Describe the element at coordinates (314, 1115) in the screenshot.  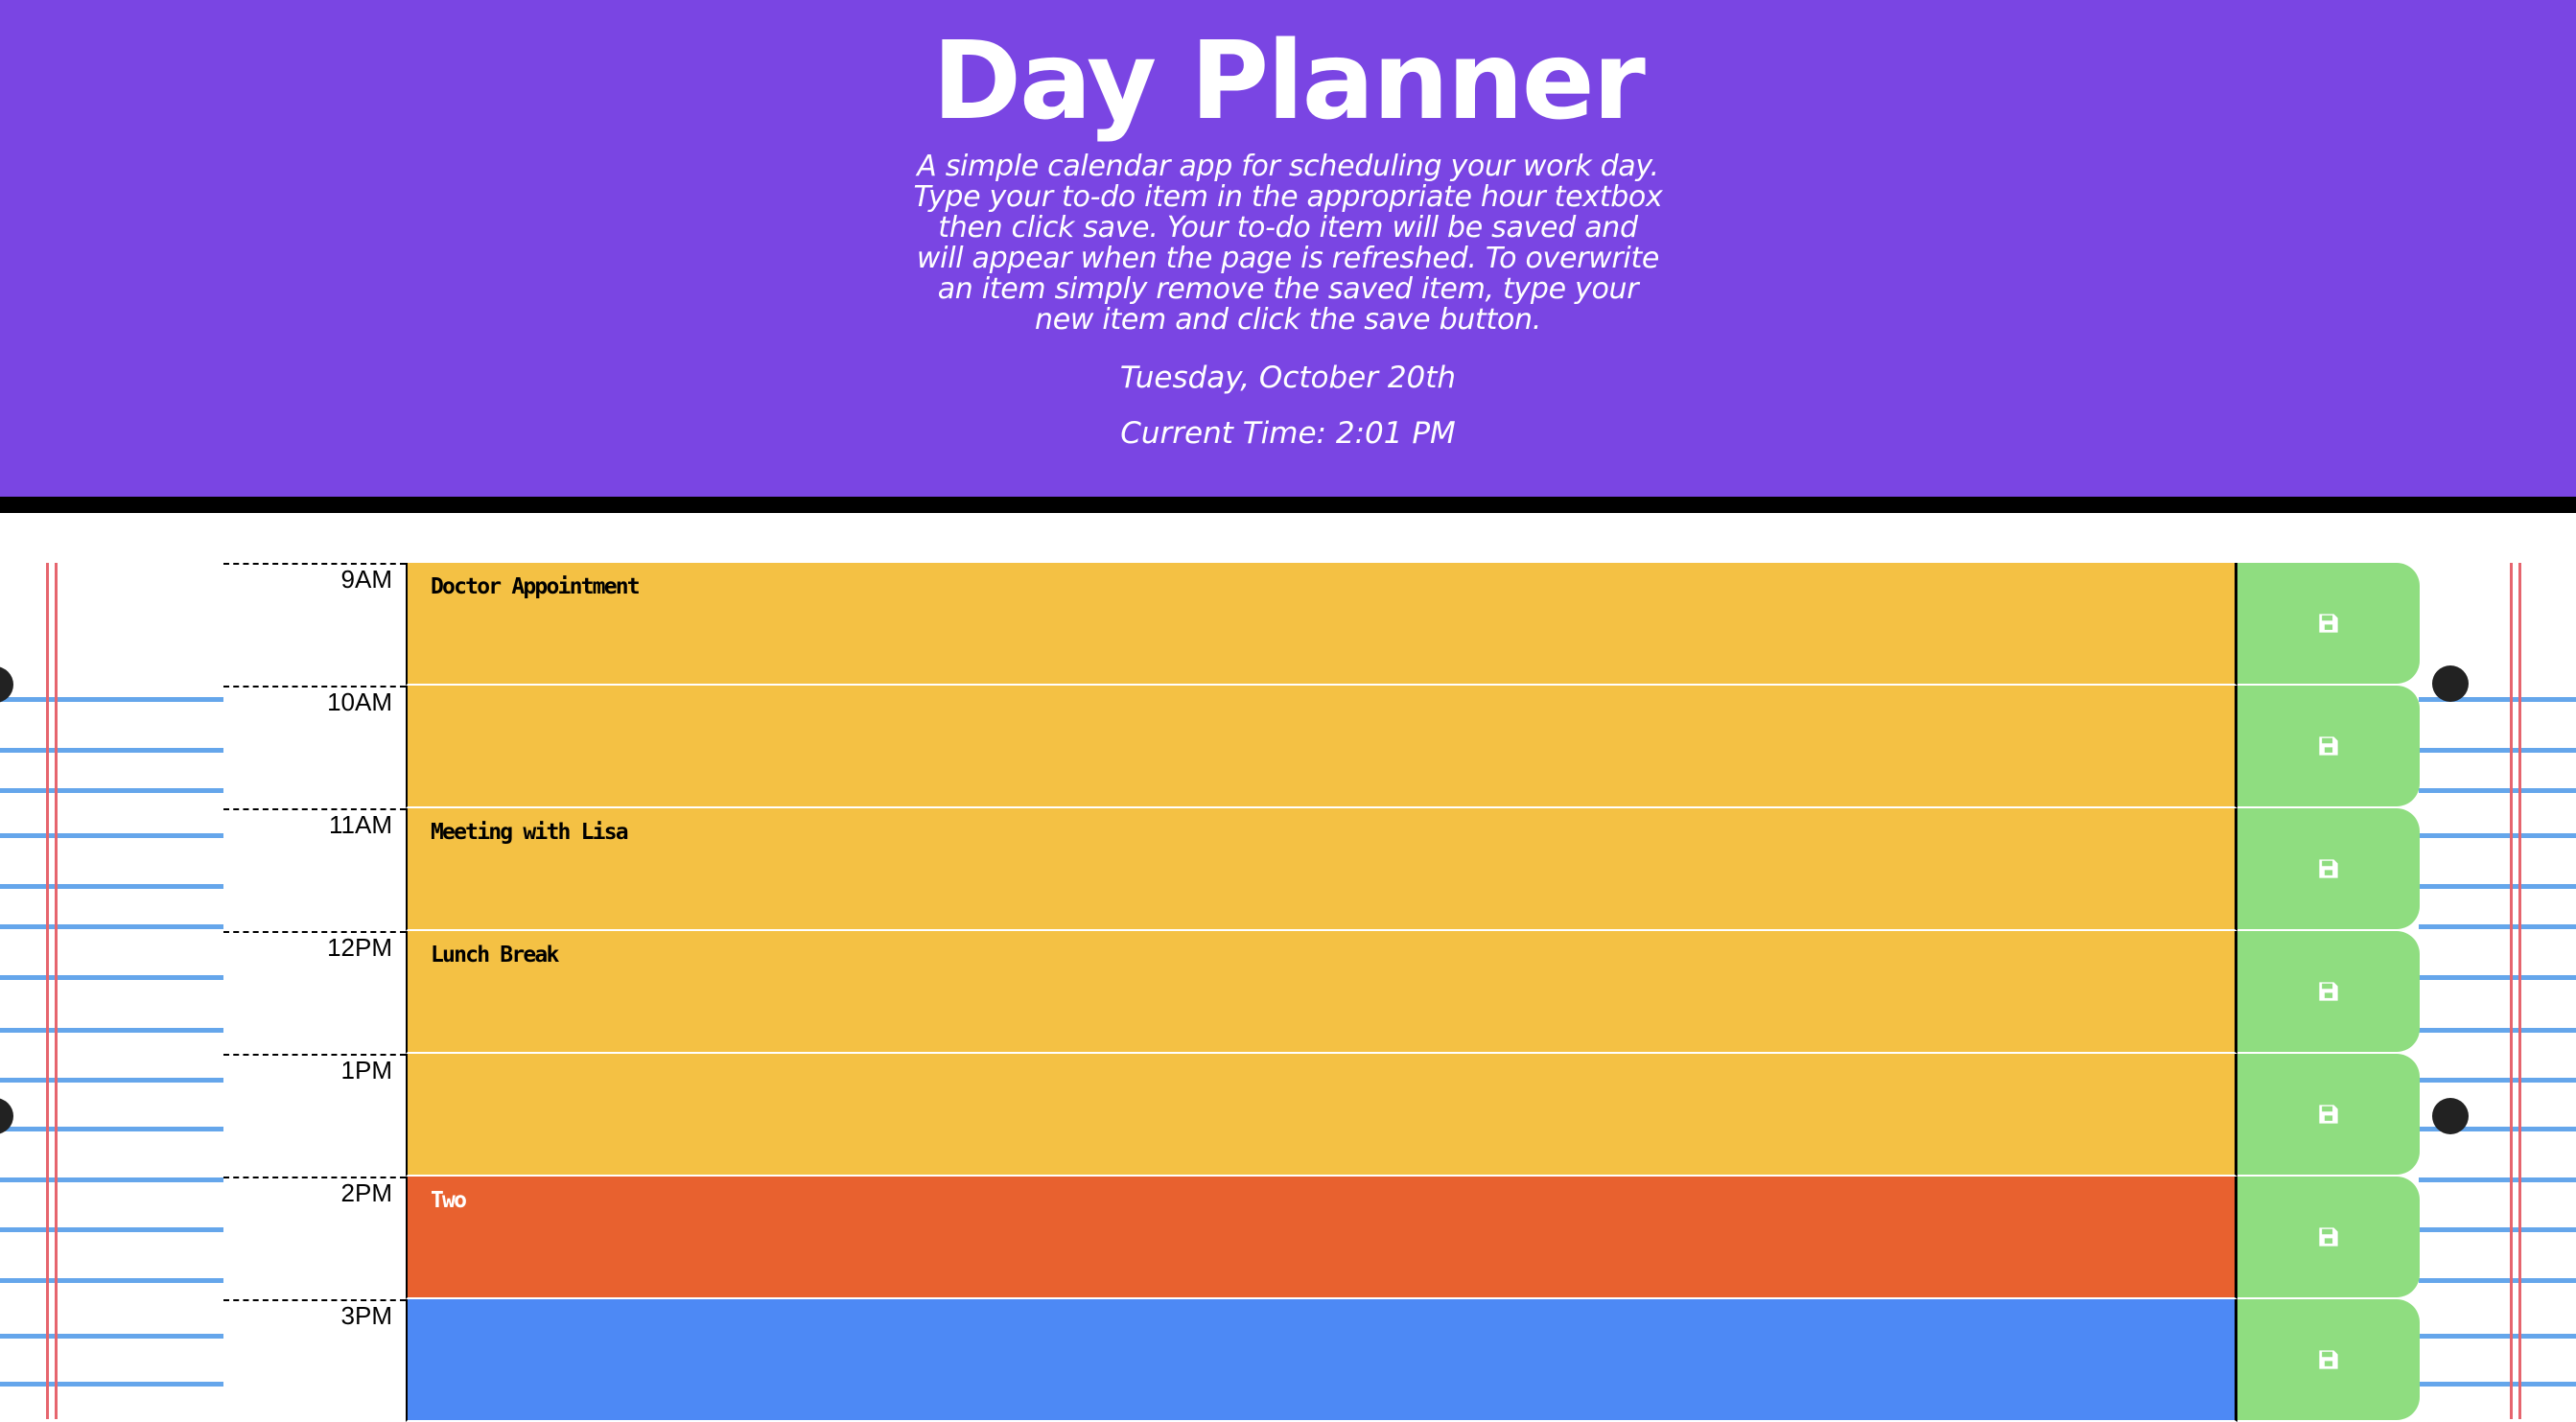
I see `hour-cell: 1PM` at that location.